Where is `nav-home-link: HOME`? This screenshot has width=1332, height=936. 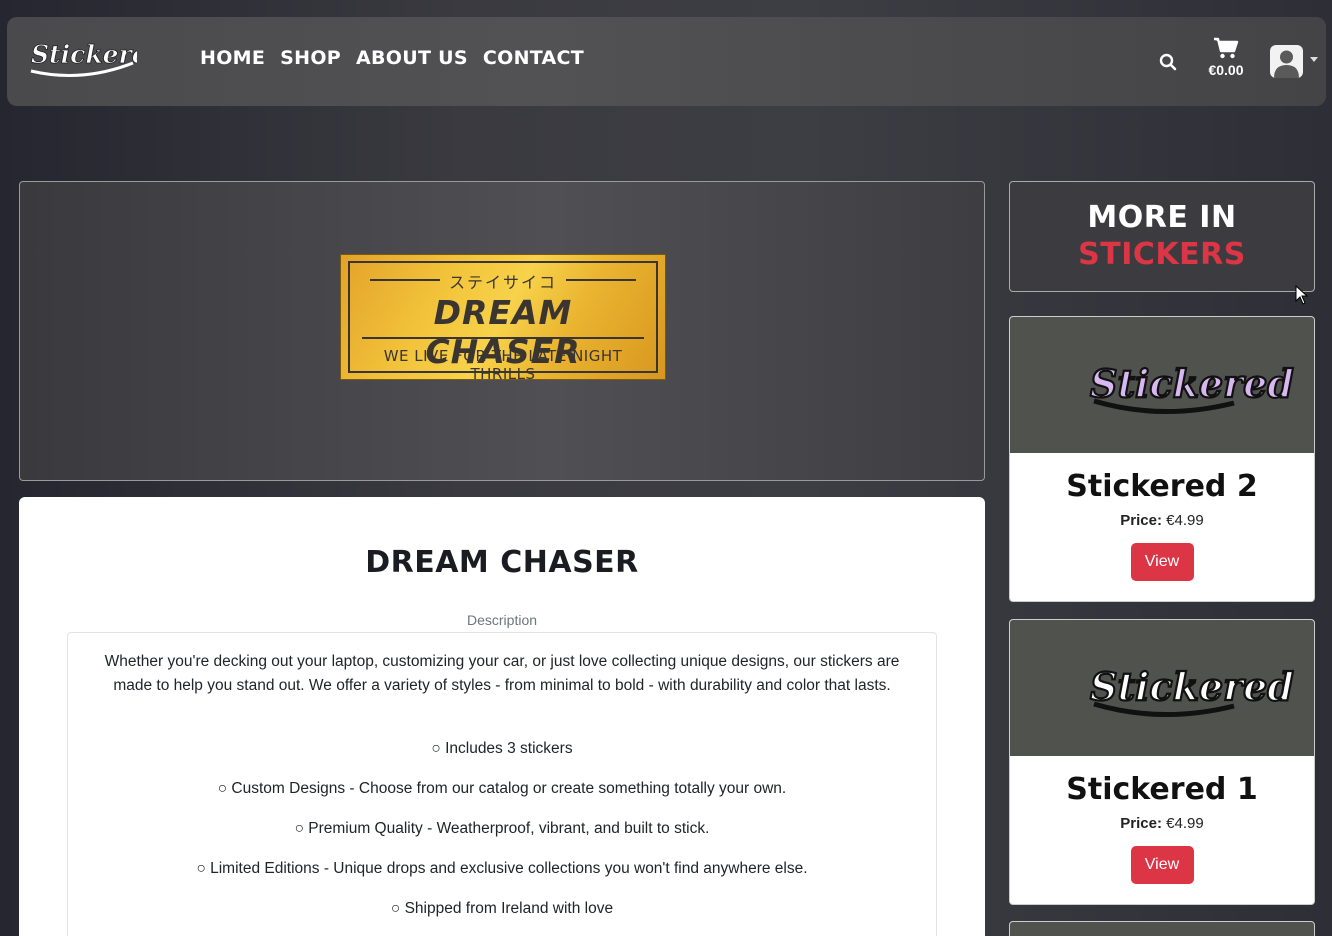
nav-home-link: HOME is located at coordinates (232, 58).